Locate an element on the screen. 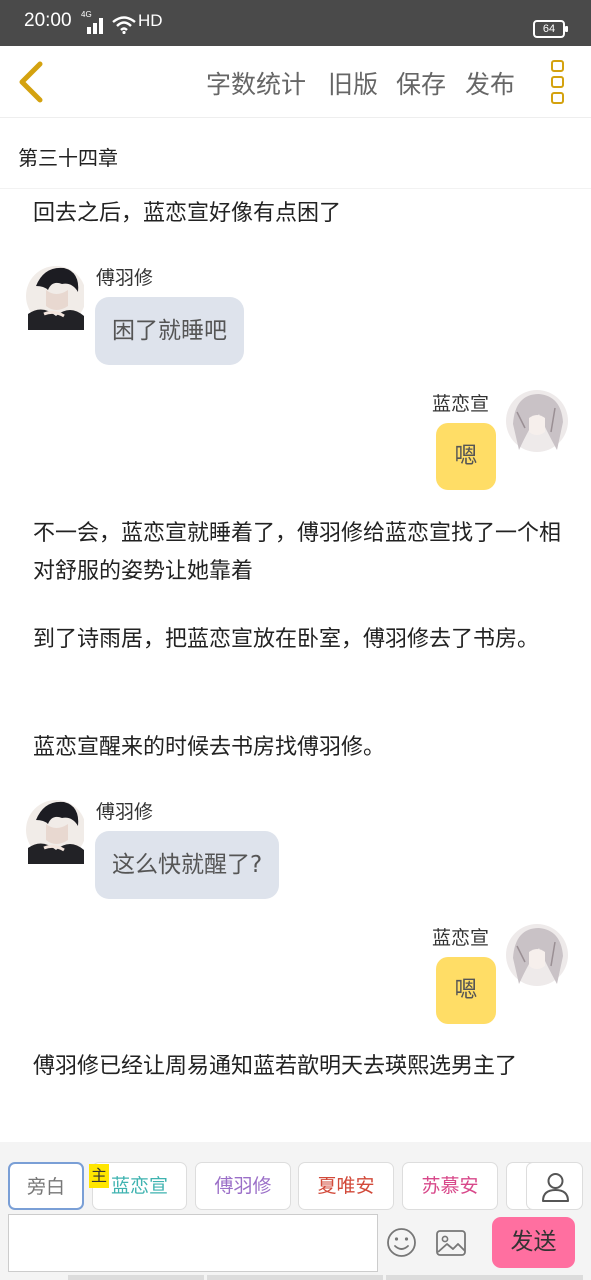  top-nav: 字数统计 旧版 保存 发布 is located at coordinates (295, 82).